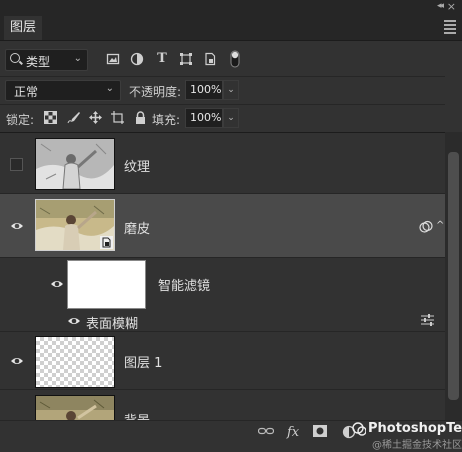 This screenshot has width=462, height=452. What do you see at coordinates (210, 59) in the screenshot?
I see `smart-object-filter-icon` at bounding box center [210, 59].